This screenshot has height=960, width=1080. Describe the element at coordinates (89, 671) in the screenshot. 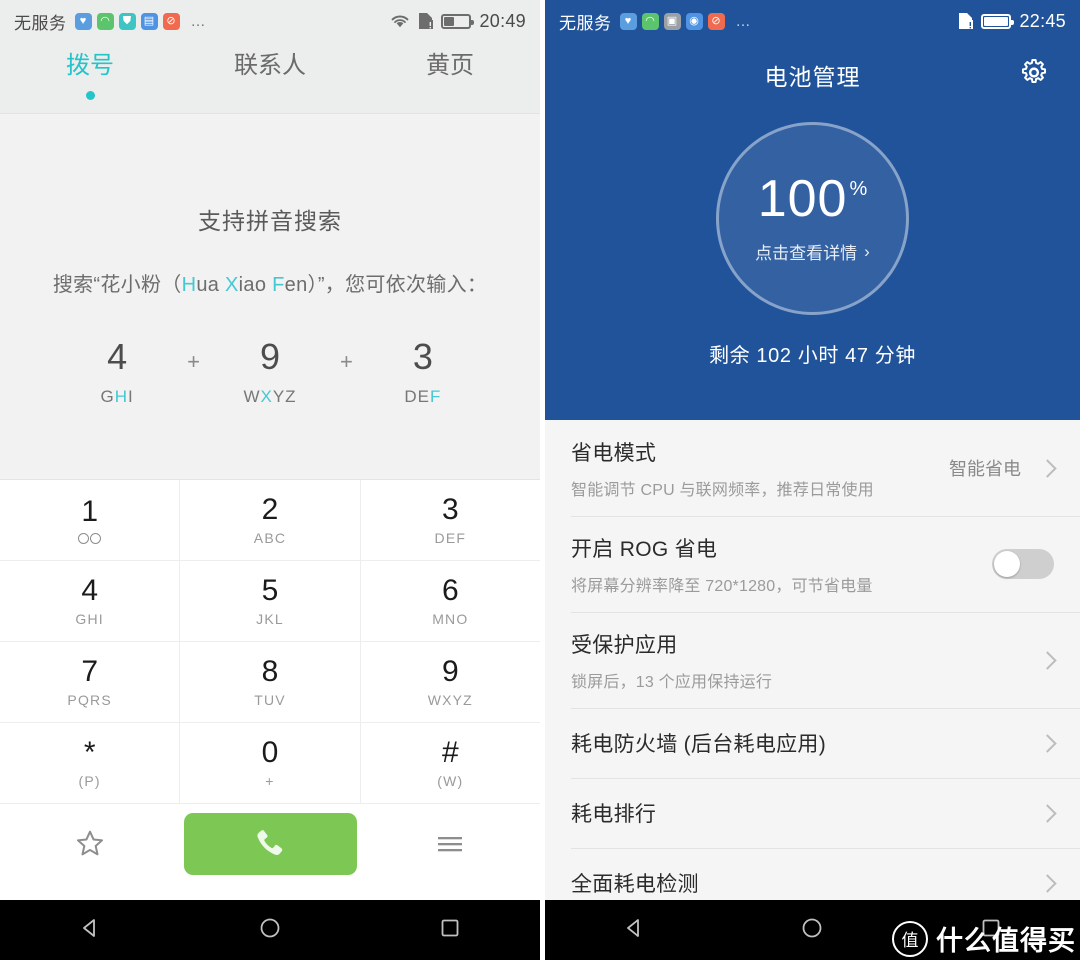

I see `key-7-digit: 7` at that location.